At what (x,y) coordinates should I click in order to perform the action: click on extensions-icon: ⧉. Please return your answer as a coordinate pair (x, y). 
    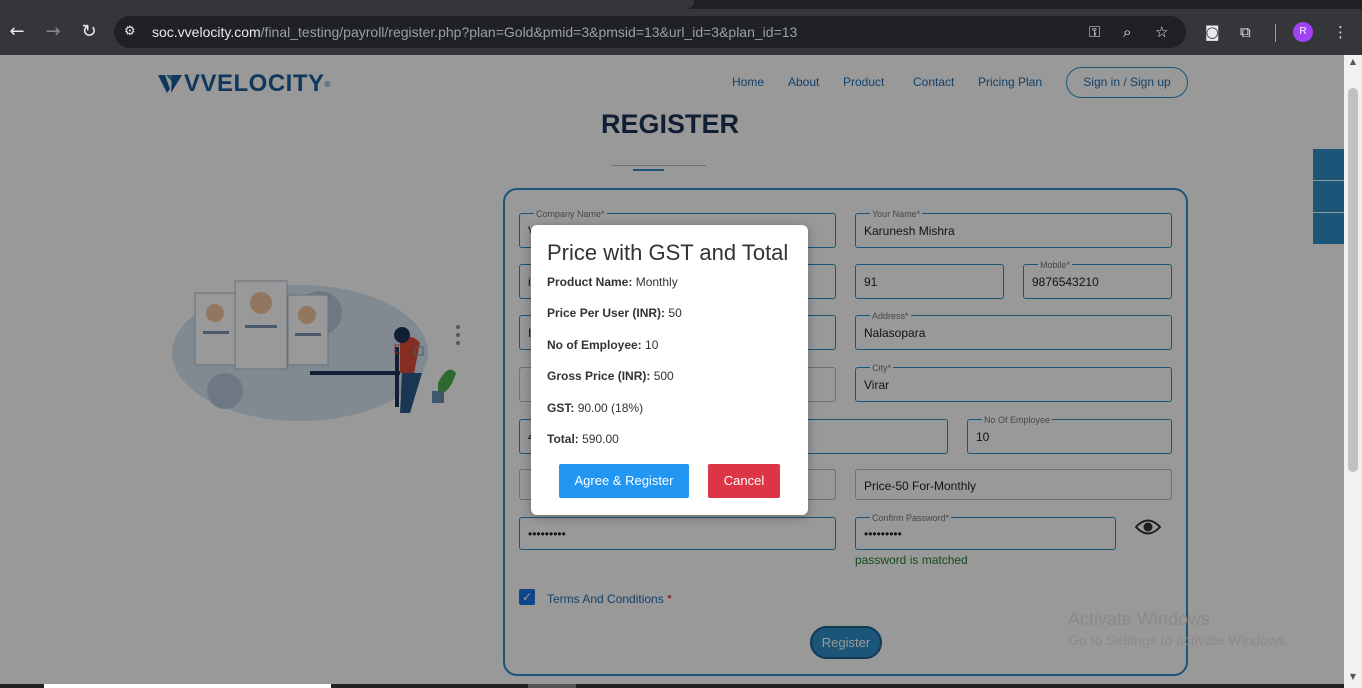
    Looking at the image, I should click on (1245, 32).